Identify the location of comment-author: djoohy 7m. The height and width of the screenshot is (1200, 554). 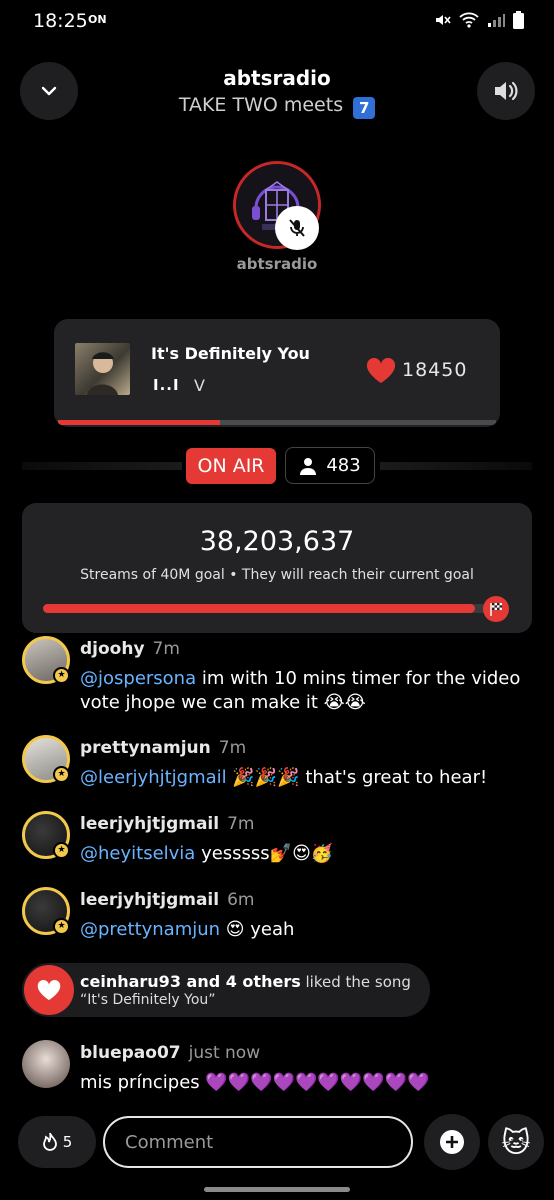
(130, 649).